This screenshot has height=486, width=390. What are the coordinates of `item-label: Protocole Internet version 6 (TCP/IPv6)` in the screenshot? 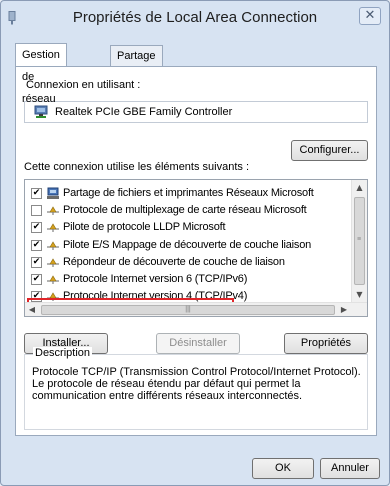 It's located at (155, 279).